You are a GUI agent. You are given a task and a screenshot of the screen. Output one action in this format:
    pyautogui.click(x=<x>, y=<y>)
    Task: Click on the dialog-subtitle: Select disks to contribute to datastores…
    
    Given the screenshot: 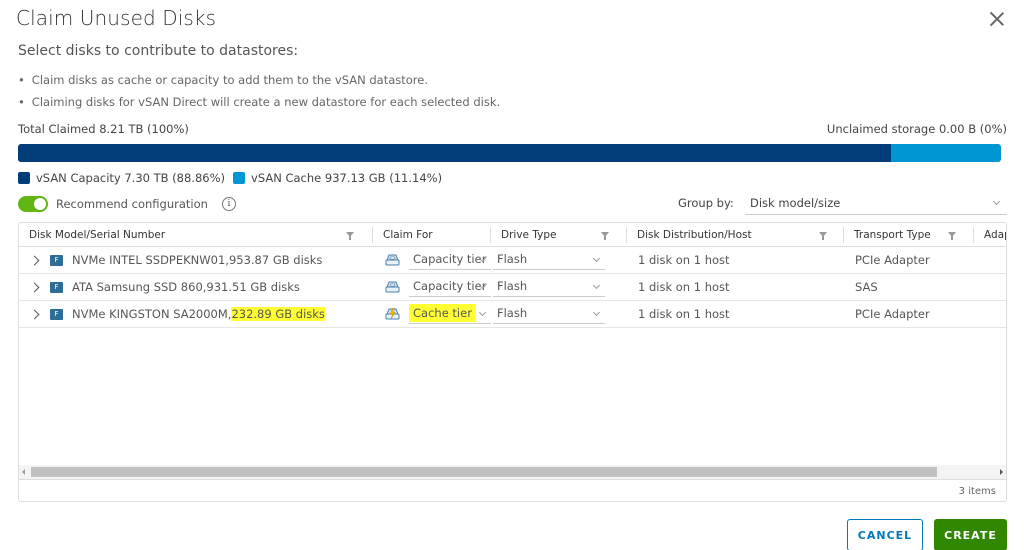 What is the action you would take?
    pyautogui.click(x=158, y=51)
    